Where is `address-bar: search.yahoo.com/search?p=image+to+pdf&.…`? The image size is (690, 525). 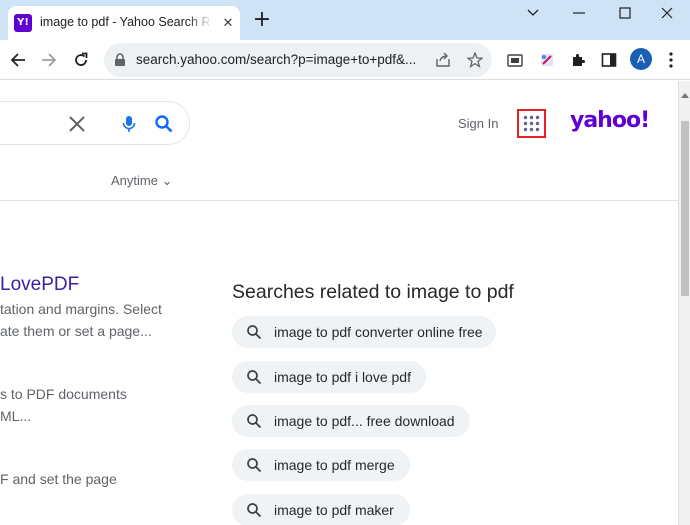
address-bar: search.yahoo.com/search?p=image+to+pdf&.… is located at coordinates (298, 60).